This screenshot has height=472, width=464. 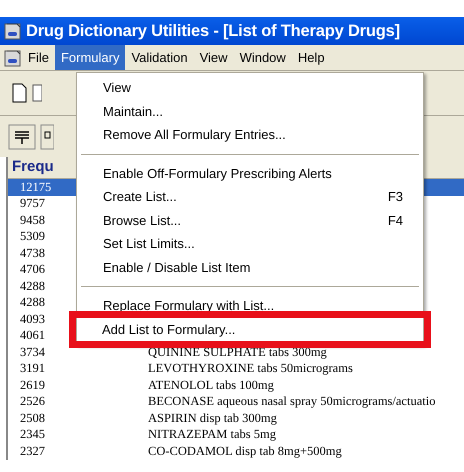 I want to click on frequency-cell: 2345, so click(x=32, y=434).